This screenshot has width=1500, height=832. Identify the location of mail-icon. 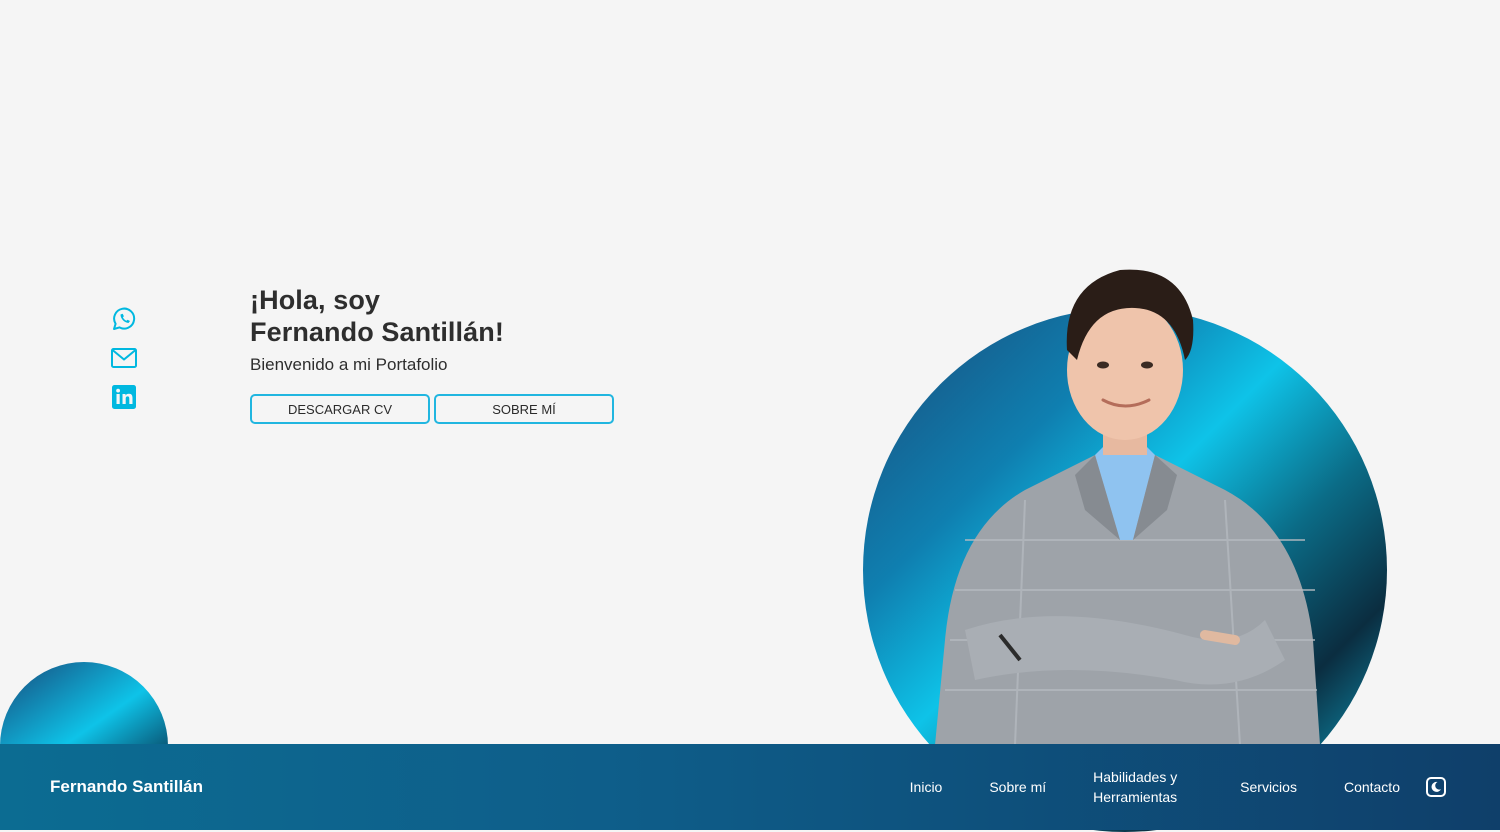
(124, 358).